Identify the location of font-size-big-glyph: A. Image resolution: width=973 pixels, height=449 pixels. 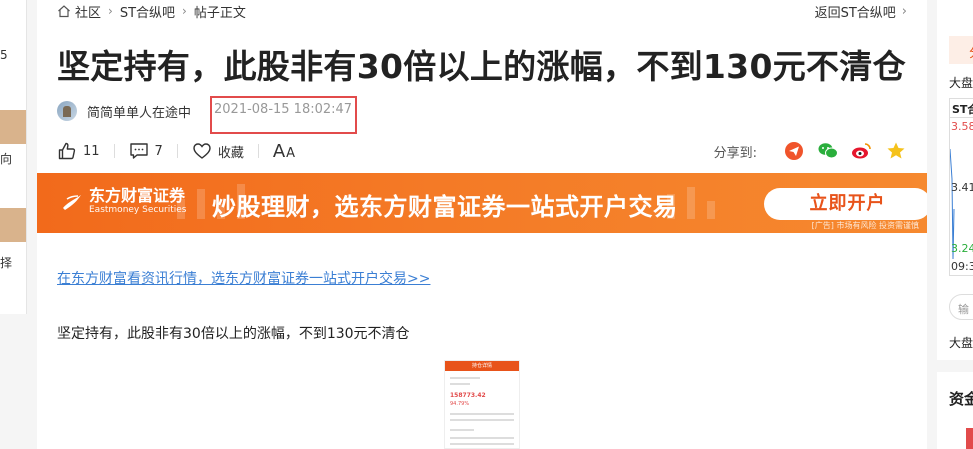
(279, 151).